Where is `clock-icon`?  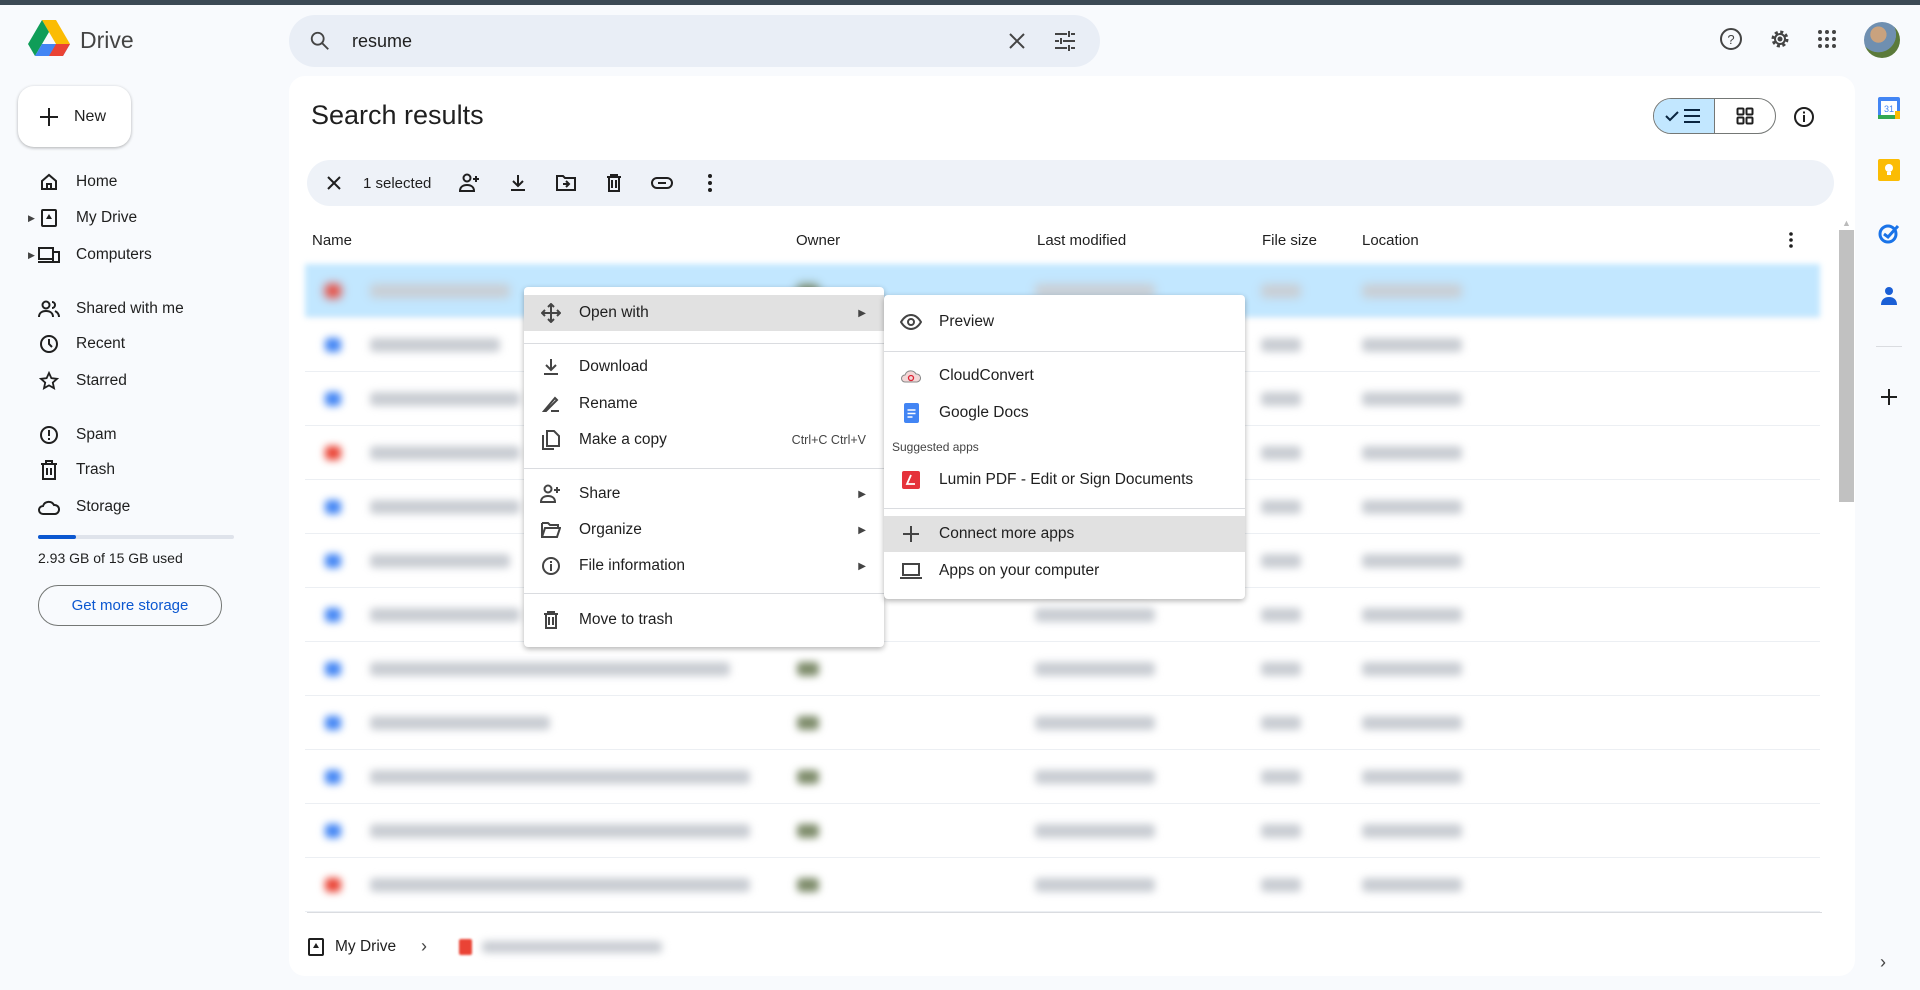
clock-icon is located at coordinates (49, 344).